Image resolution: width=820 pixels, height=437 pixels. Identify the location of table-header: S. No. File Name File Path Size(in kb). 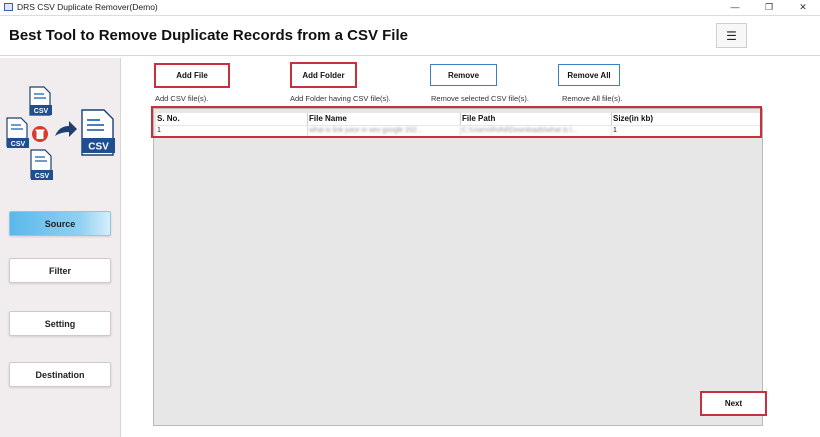
(458, 119).